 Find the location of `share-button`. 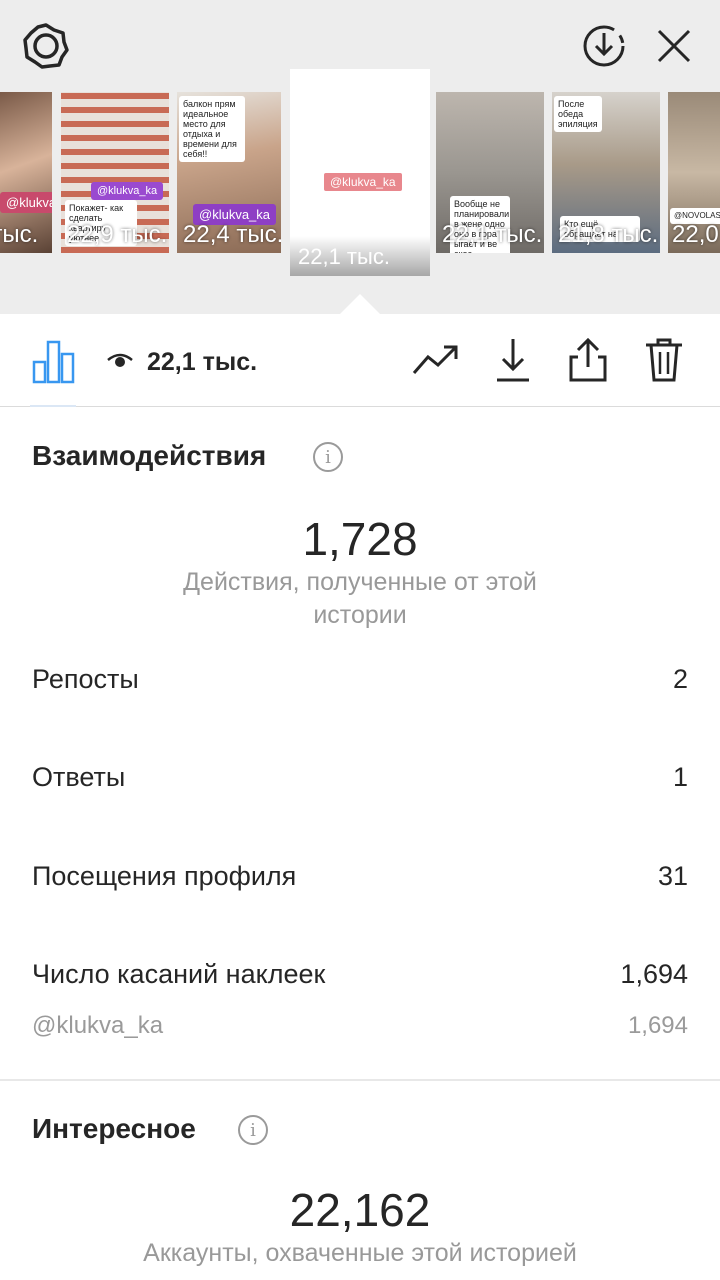

share-button is located at coordinates (588, 360).